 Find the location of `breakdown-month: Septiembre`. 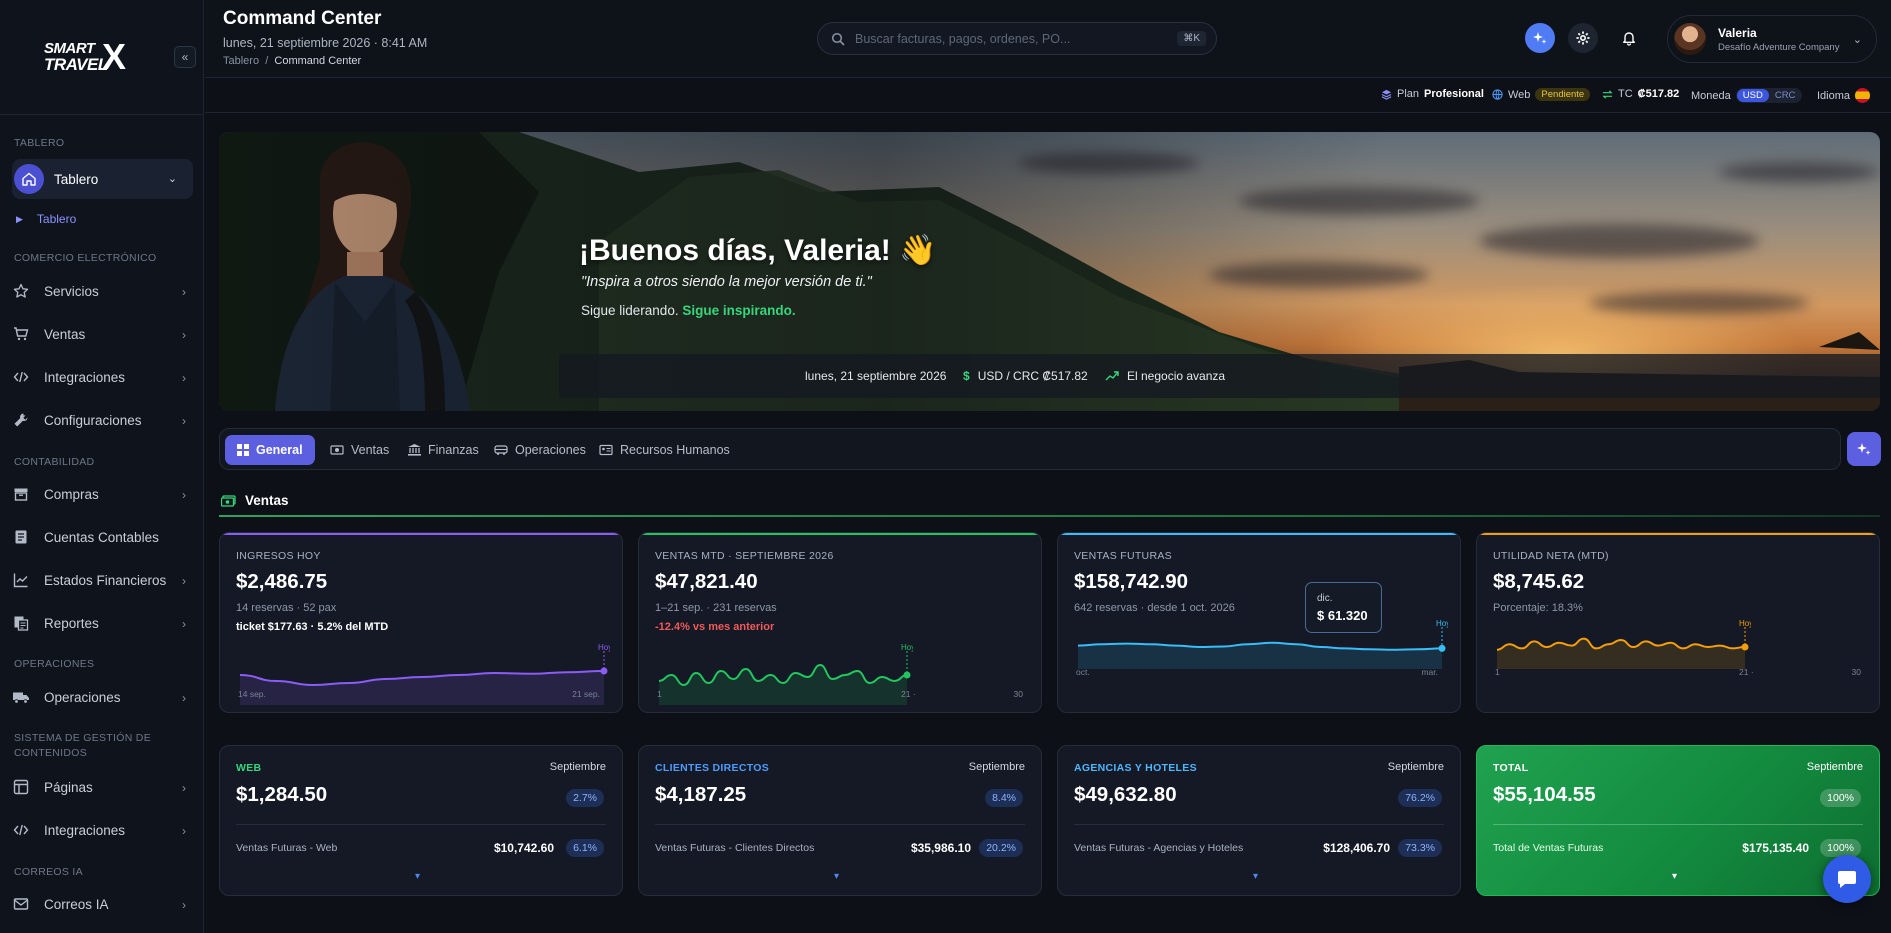

breakdown-month: Septiembre is located at coordinates (1415, 767).